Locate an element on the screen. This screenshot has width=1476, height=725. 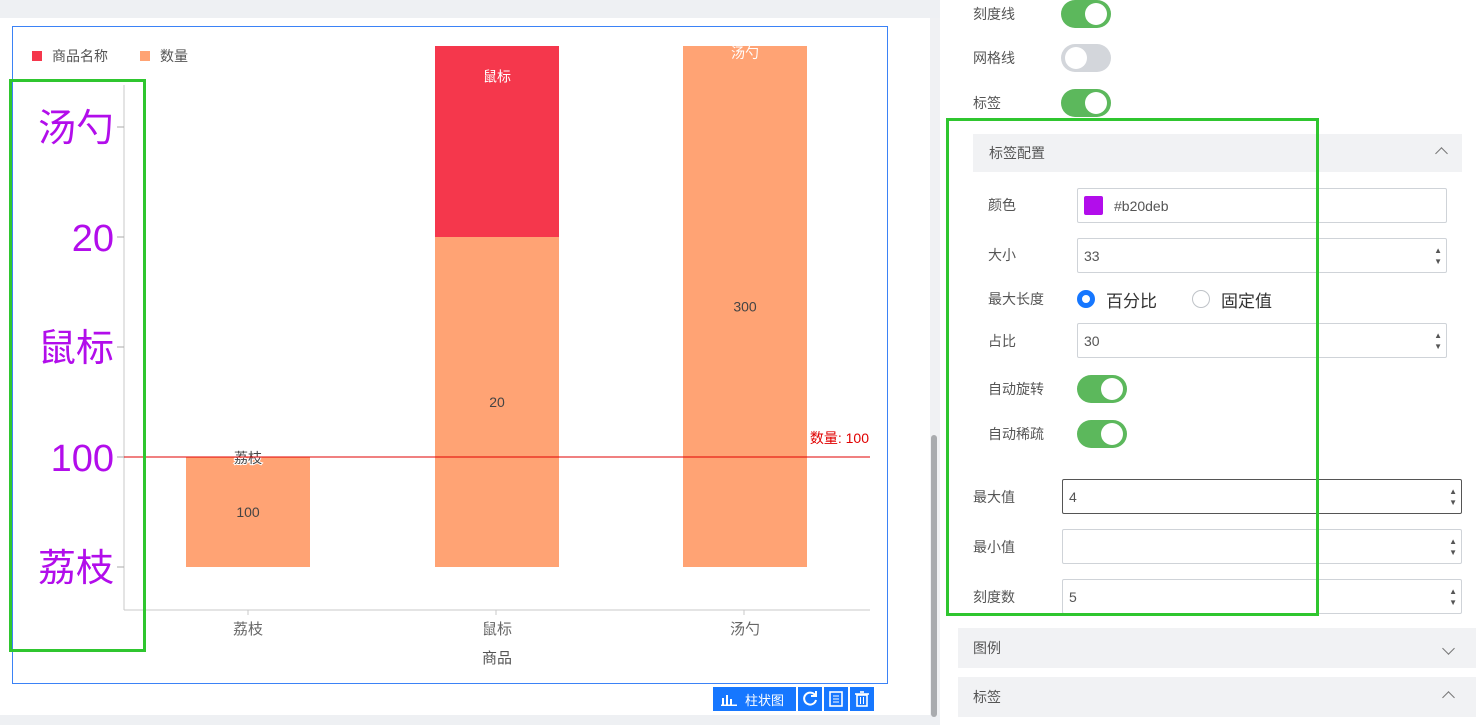
y-tick-label: 100 is located at coordinates (82, 459).